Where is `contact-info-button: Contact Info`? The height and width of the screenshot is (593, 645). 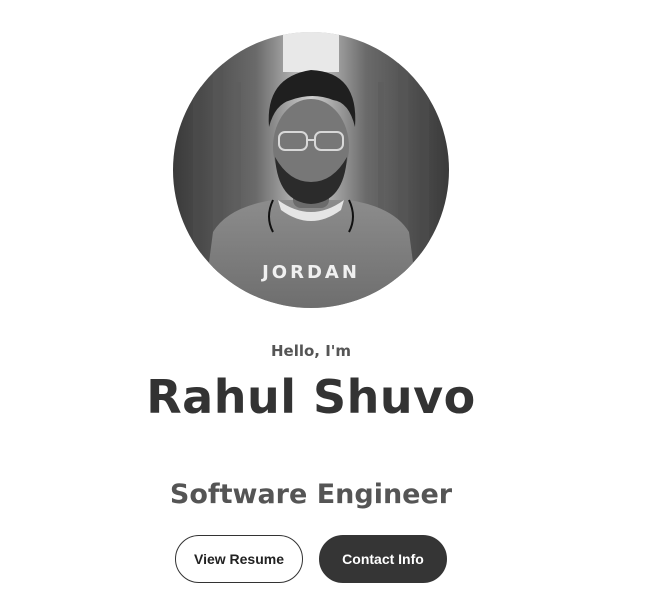 contact-info-button: Contact Info is located at coordinates (383, 559).